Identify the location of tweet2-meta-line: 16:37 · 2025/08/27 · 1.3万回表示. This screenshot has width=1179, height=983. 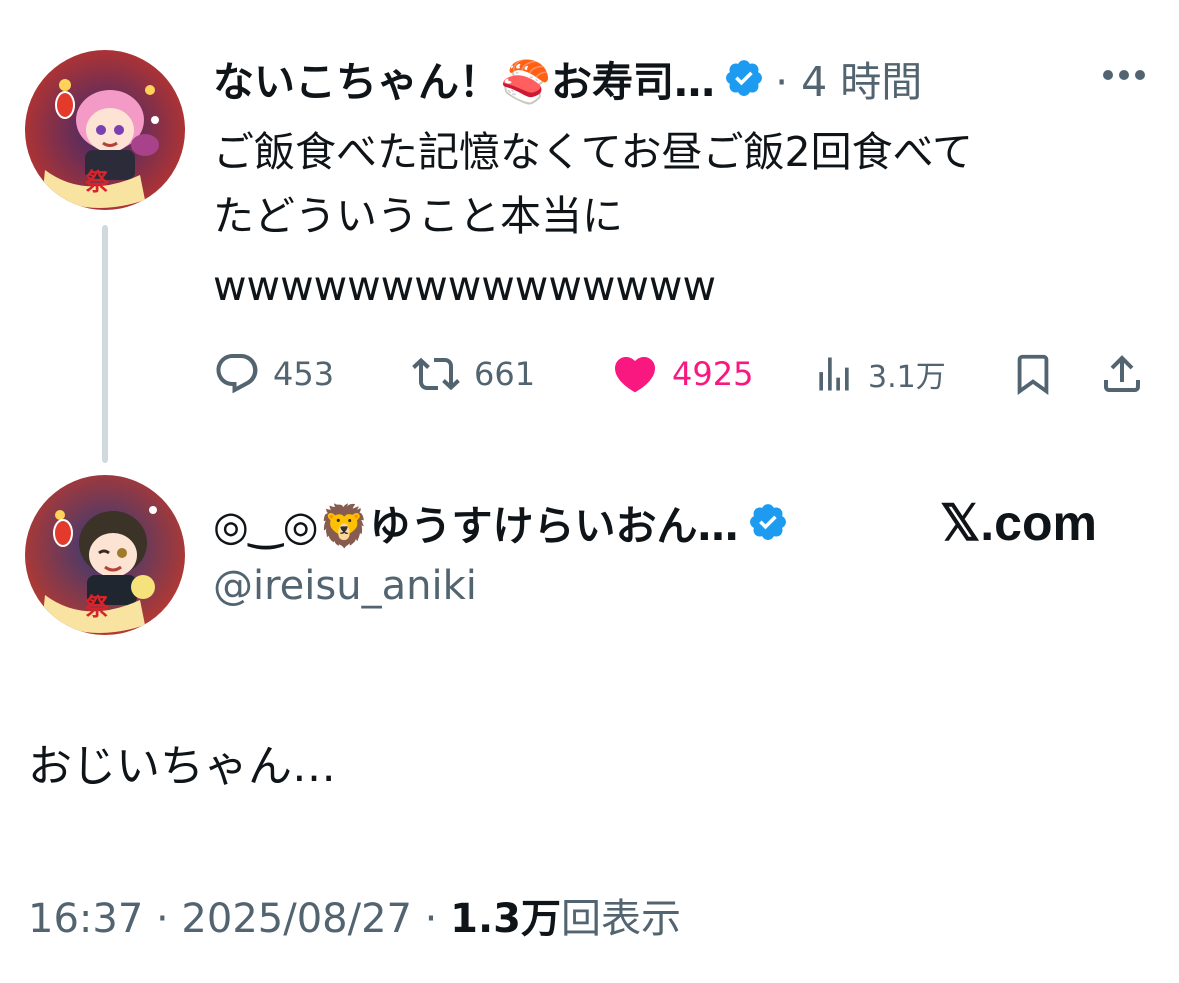
(354, 915).